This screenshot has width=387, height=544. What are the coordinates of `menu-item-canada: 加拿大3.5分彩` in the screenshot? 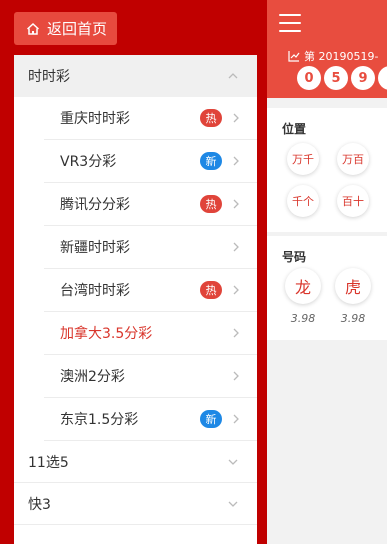 It's located at (150, 333).